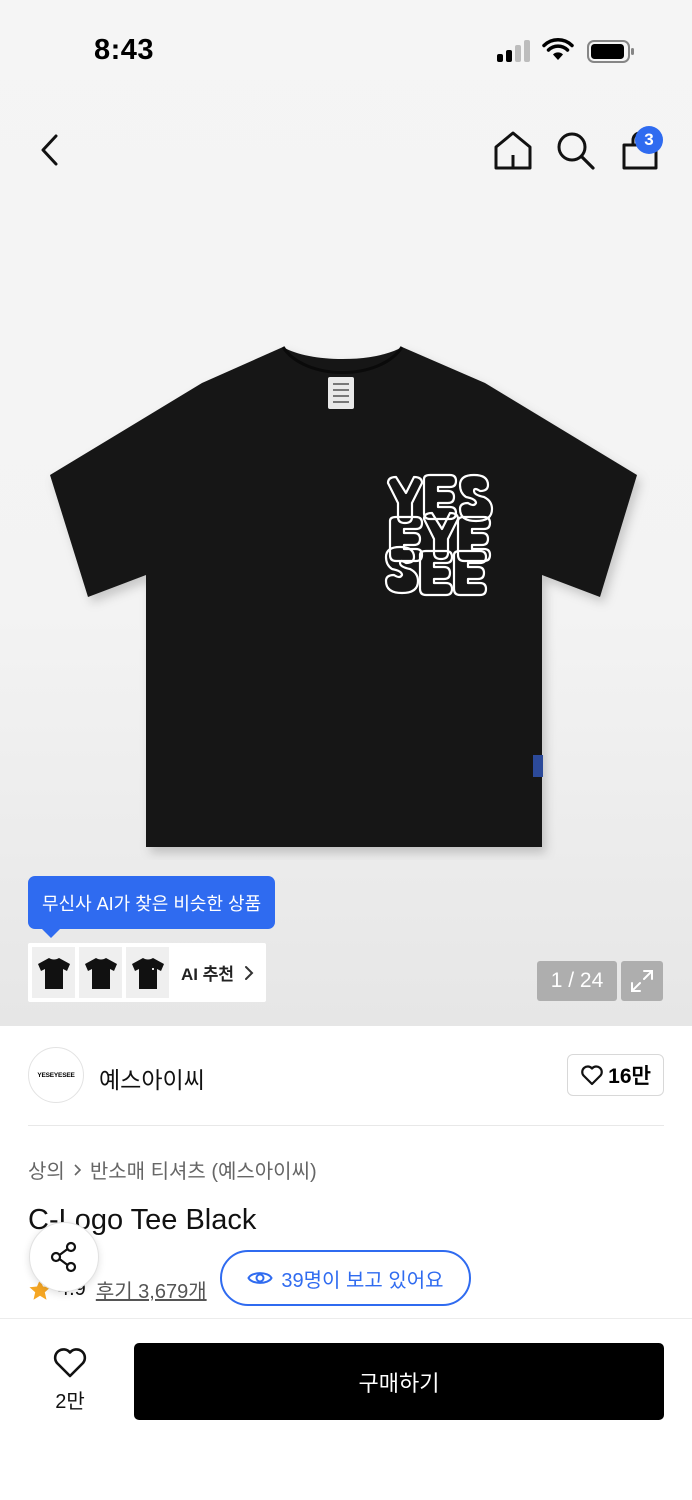 The height and width of the screenshot is (1500, 692). Describe the element at coordinates (577, 981) in the screenshot. I see `image-page-counter: 1 / 24` at that location.